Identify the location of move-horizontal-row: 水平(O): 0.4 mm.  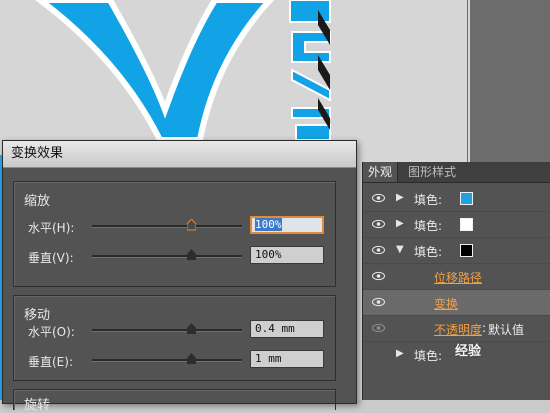
(178, 331).